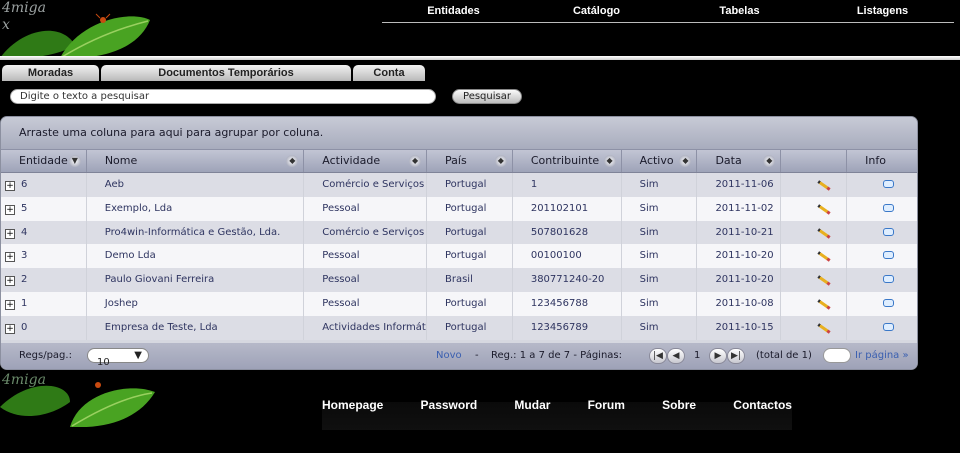 The height and width of the screenshot is (453, 960). Describe the element at coordinates (365, 185) in the screenshot. I see `cell-actividade: Comércio e Serviços` at that location.